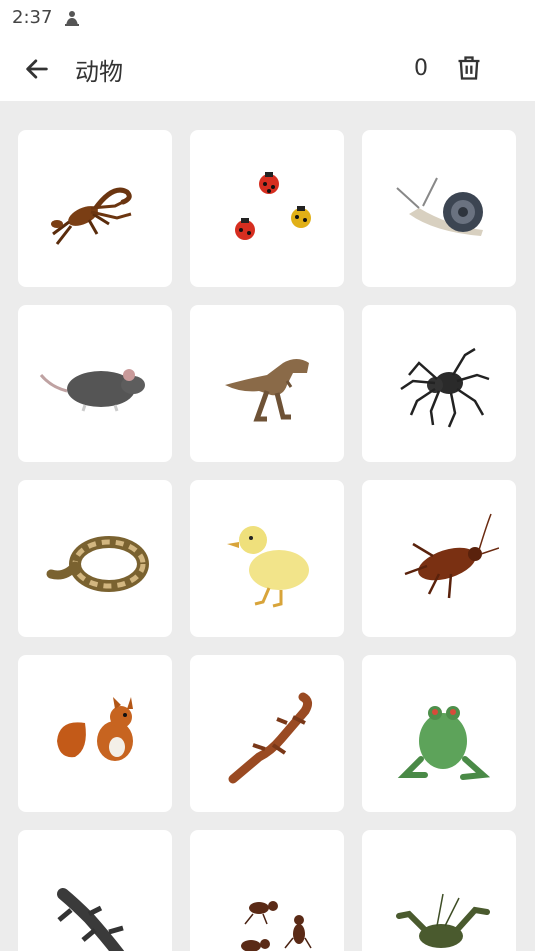 The image size is (535, 951). What do you see at coordinates (95, 728) in the screenshot?
I see `squirrel-icon` at bounding box center [95, 728].